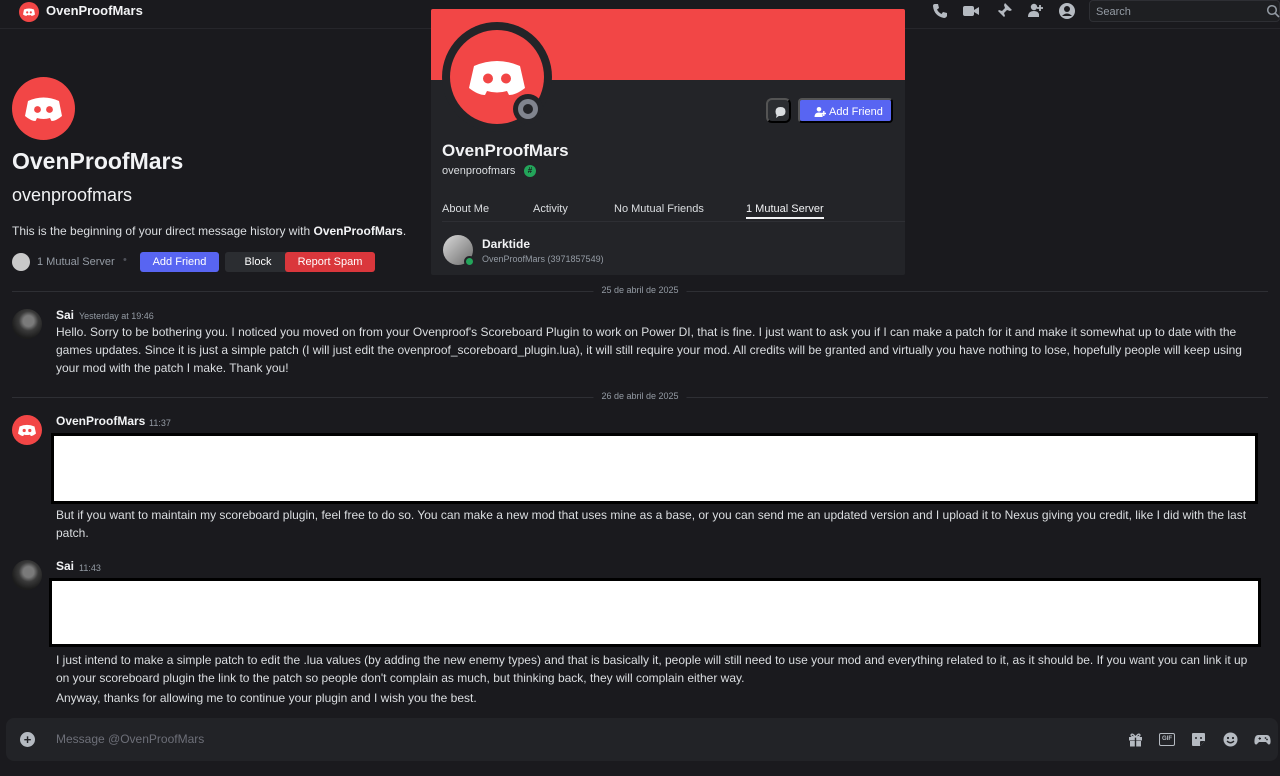 Image resolution: width=1280 pixels, height=776 pixels. Describe the element at coordinates (27, 739) in the screenshot. I see `plus-icon: +` at that location.